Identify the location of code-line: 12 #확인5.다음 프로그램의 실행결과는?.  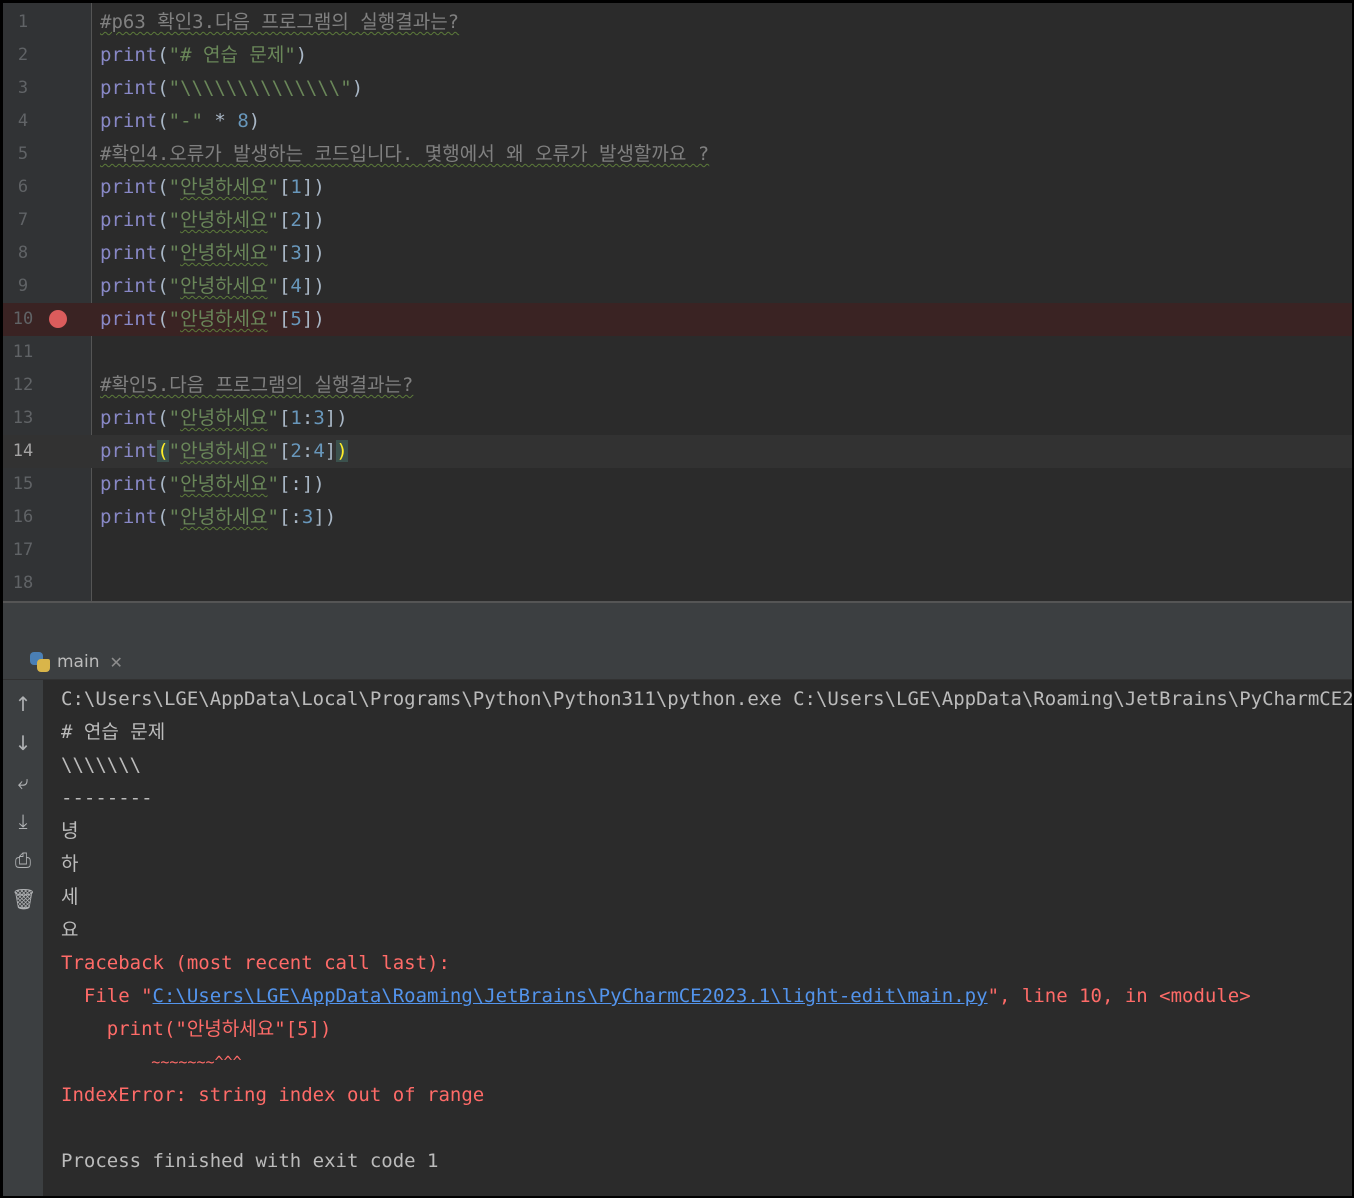
(677, 385).